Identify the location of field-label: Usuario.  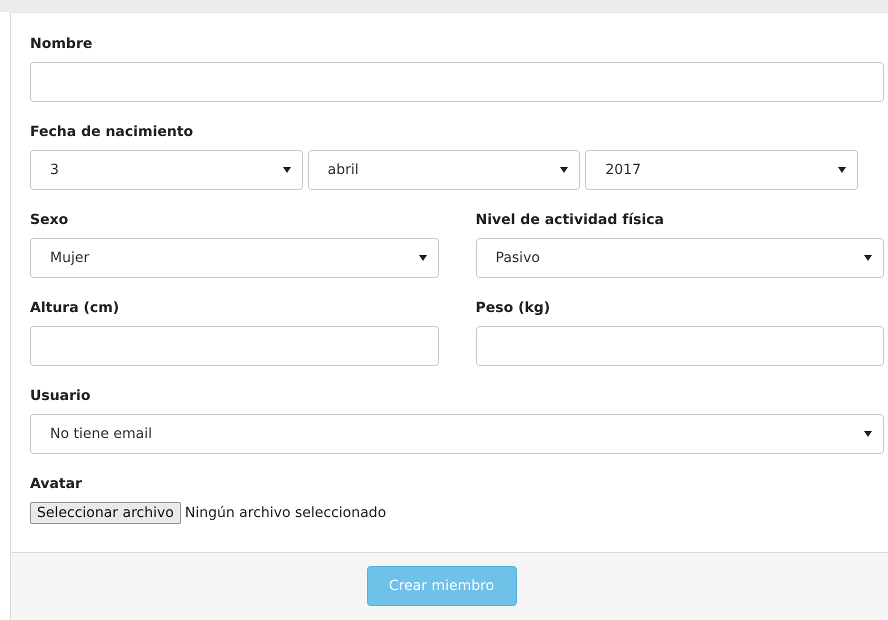
(61, 396).